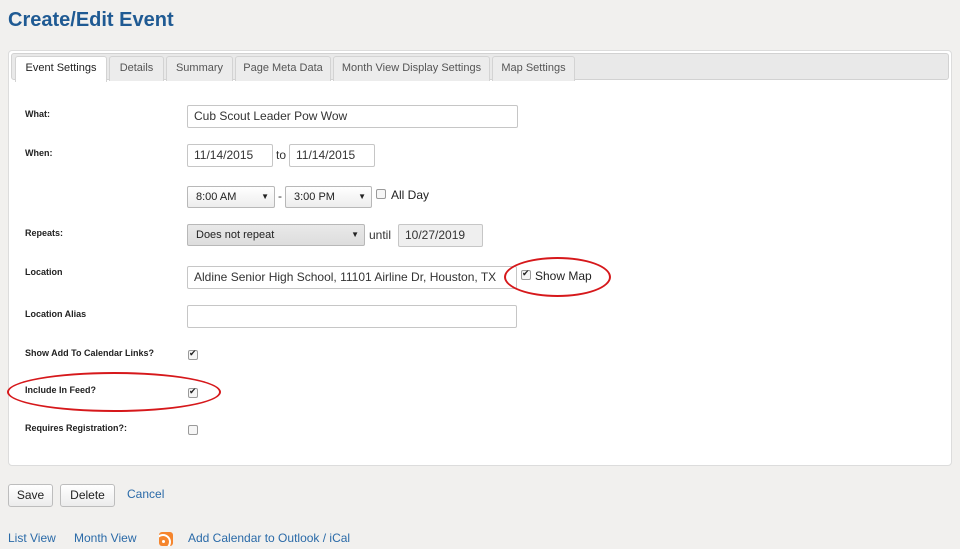 This screenshot has width=960, height=549. Describe the element at coordinates (87, 495) in the screenshot. I see `delete-button: Delete` at that location.